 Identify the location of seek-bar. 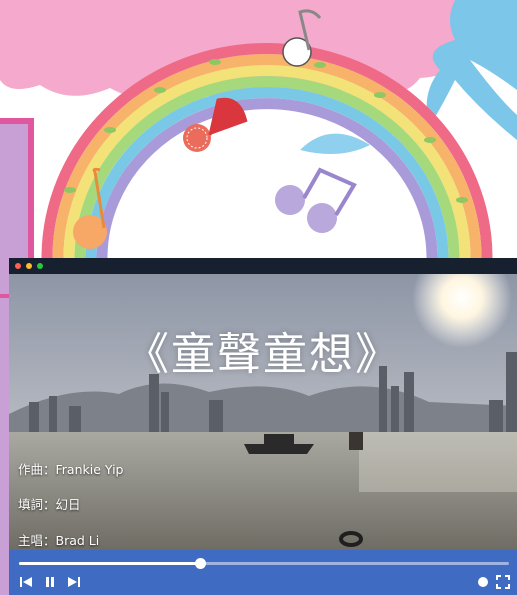
(264, 563).